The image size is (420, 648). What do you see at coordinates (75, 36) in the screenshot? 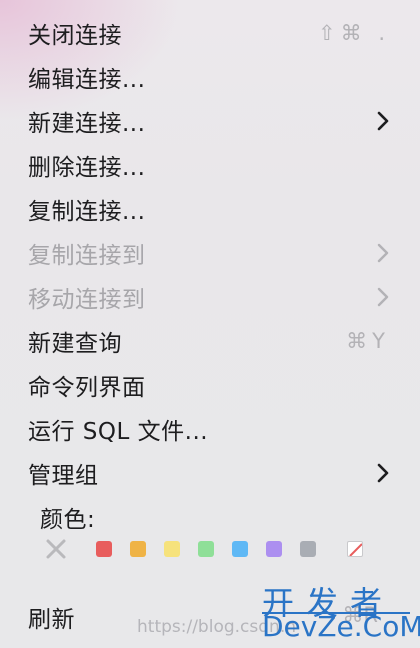
I see `menu-item-label: 关闭连接` at bounding box center [75, 36].